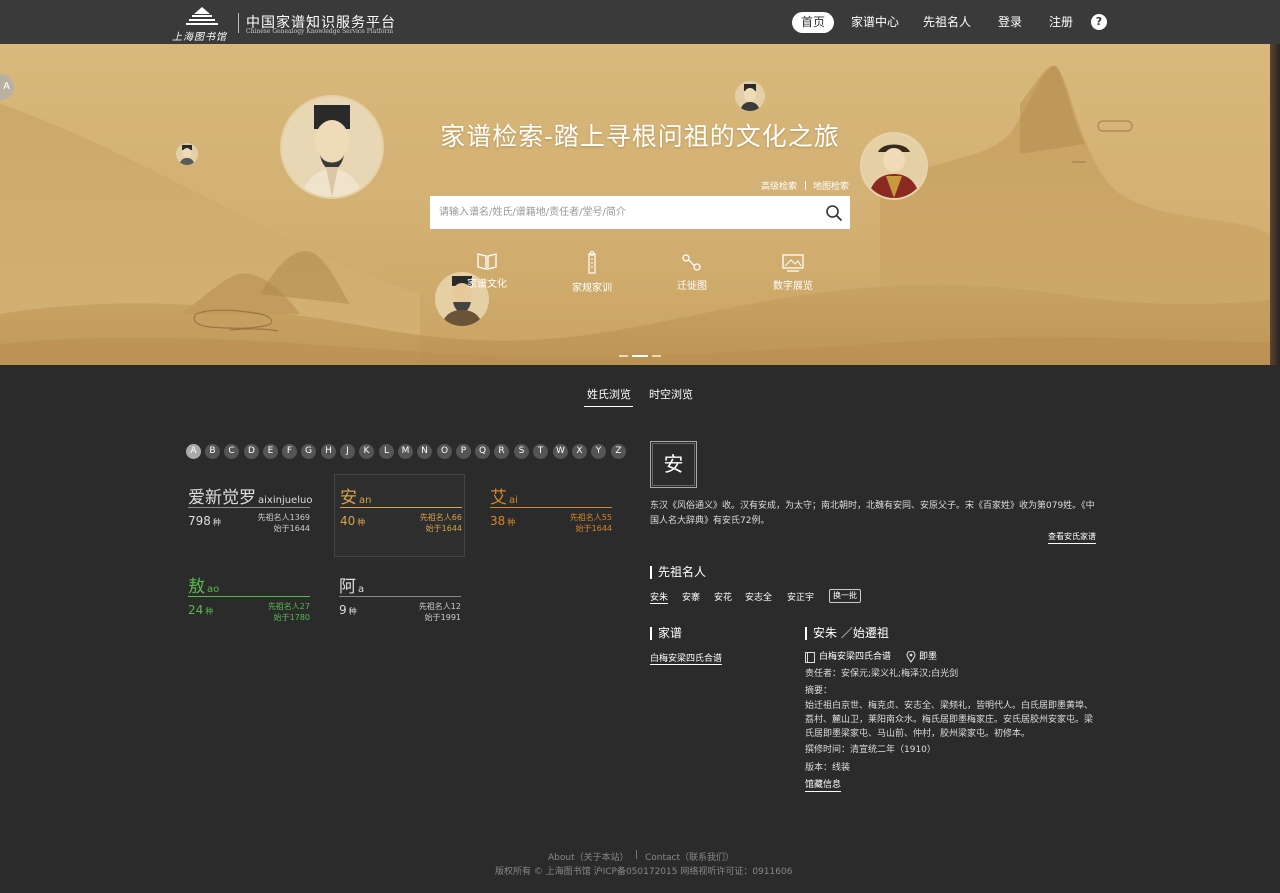  What do you see at coordinates (521, 451) in the screenshot?
I see `letter-s: S` at bounding box center [521, 451].